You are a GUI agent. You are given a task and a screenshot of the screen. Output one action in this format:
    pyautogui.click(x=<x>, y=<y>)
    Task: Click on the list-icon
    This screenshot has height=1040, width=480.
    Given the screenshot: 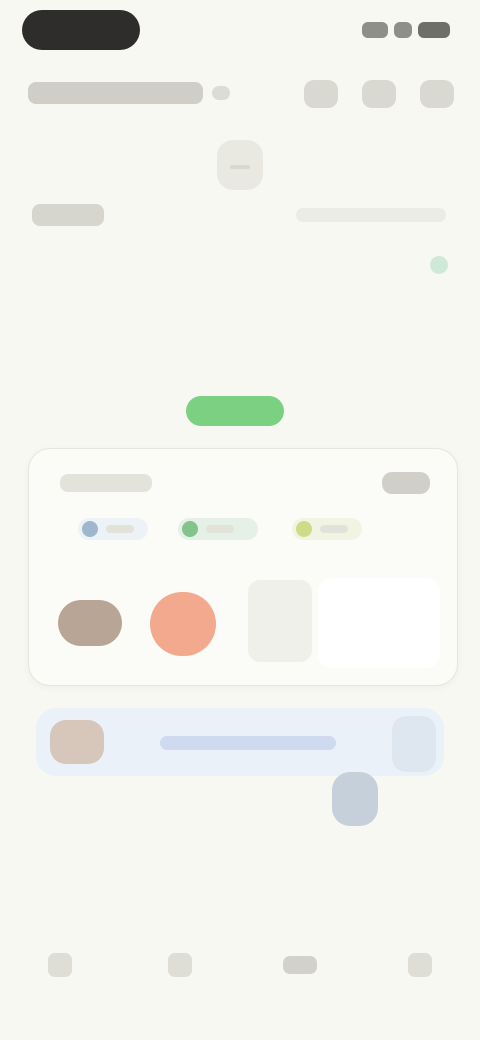 What is the action you would take?
    pyautogui.click(x=180, y=965)
    